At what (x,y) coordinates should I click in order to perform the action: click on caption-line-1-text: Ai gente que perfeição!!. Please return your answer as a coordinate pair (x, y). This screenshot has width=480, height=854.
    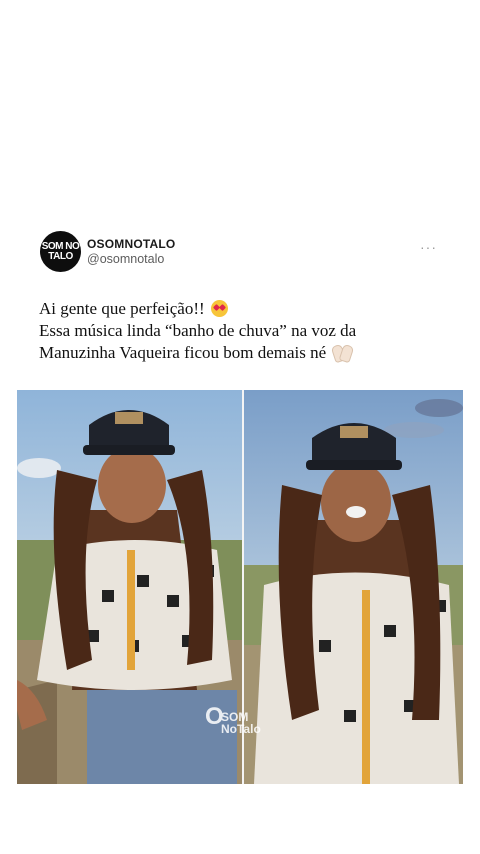
    Looking at the image, I should click on (122, 308).